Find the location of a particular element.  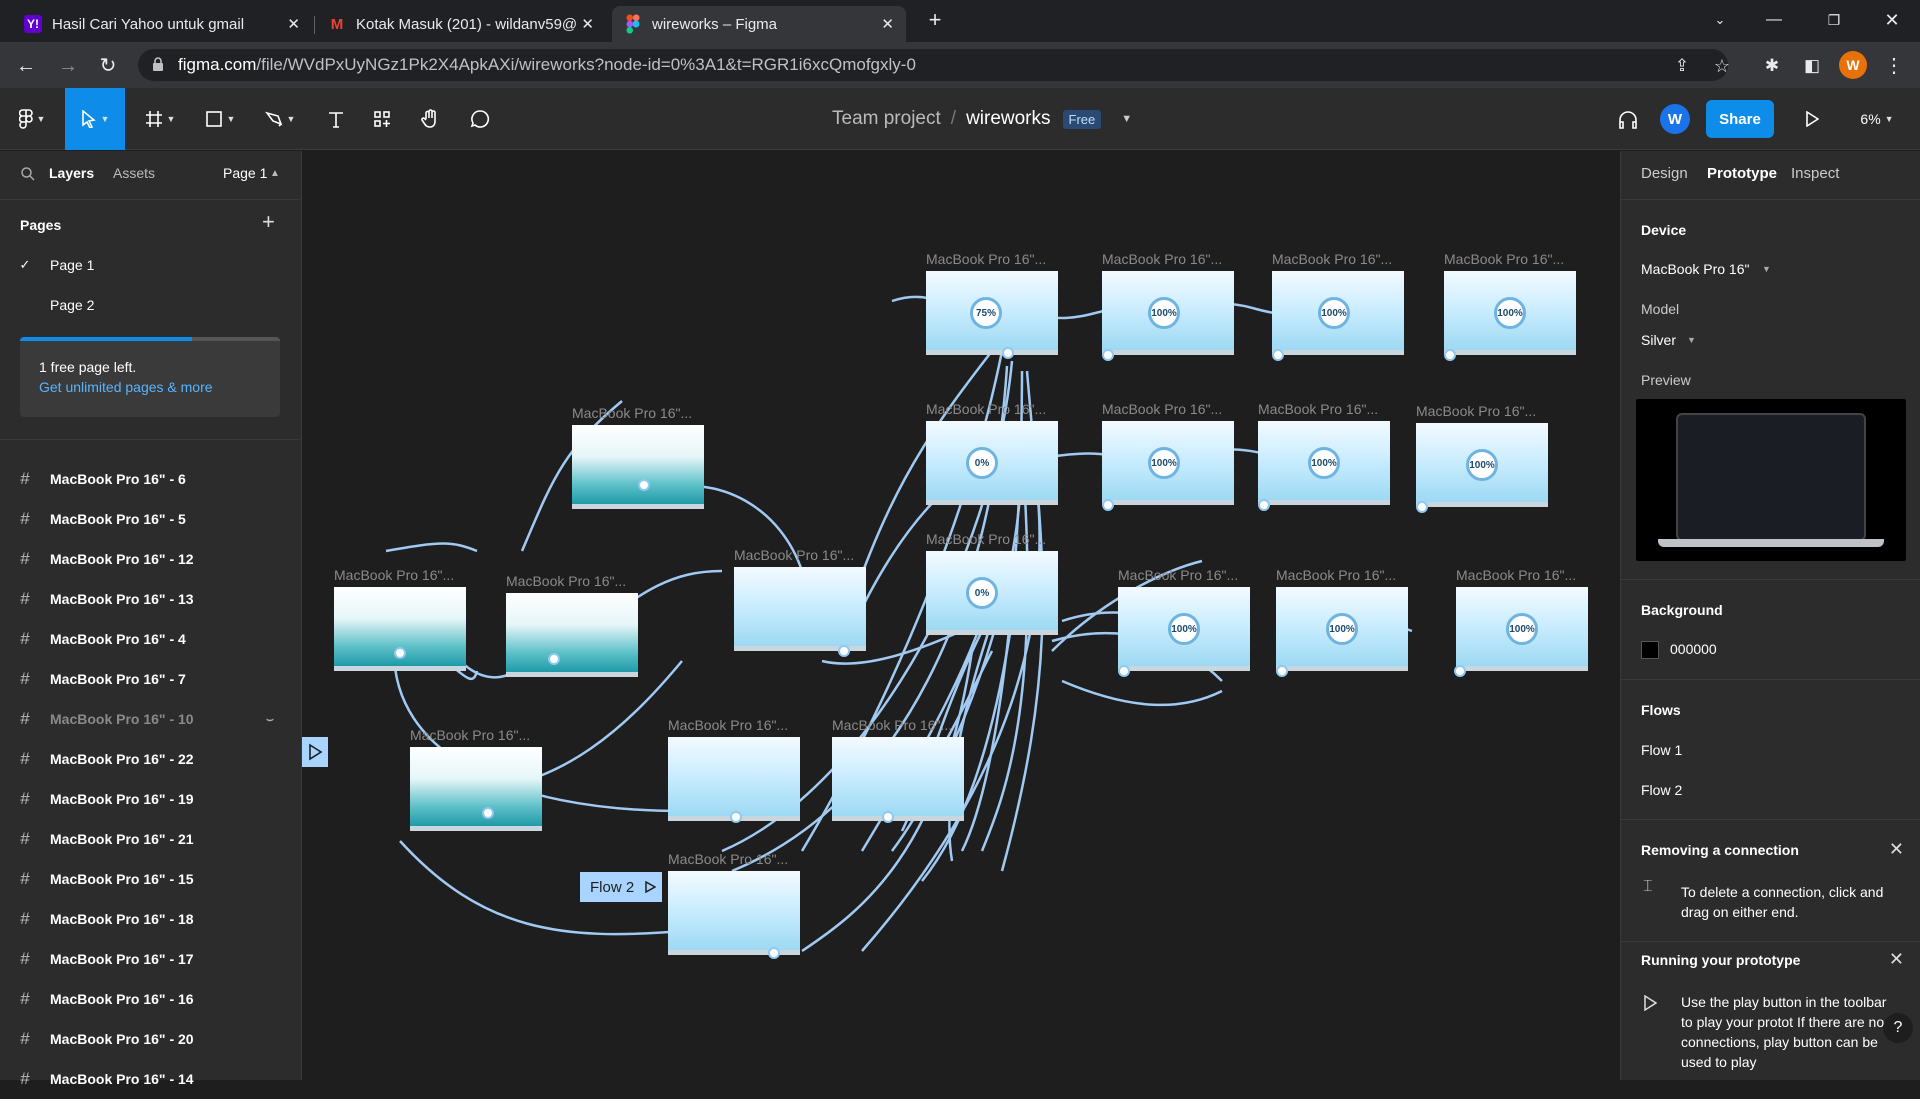

search-icon is located at coordinates (28, 174).